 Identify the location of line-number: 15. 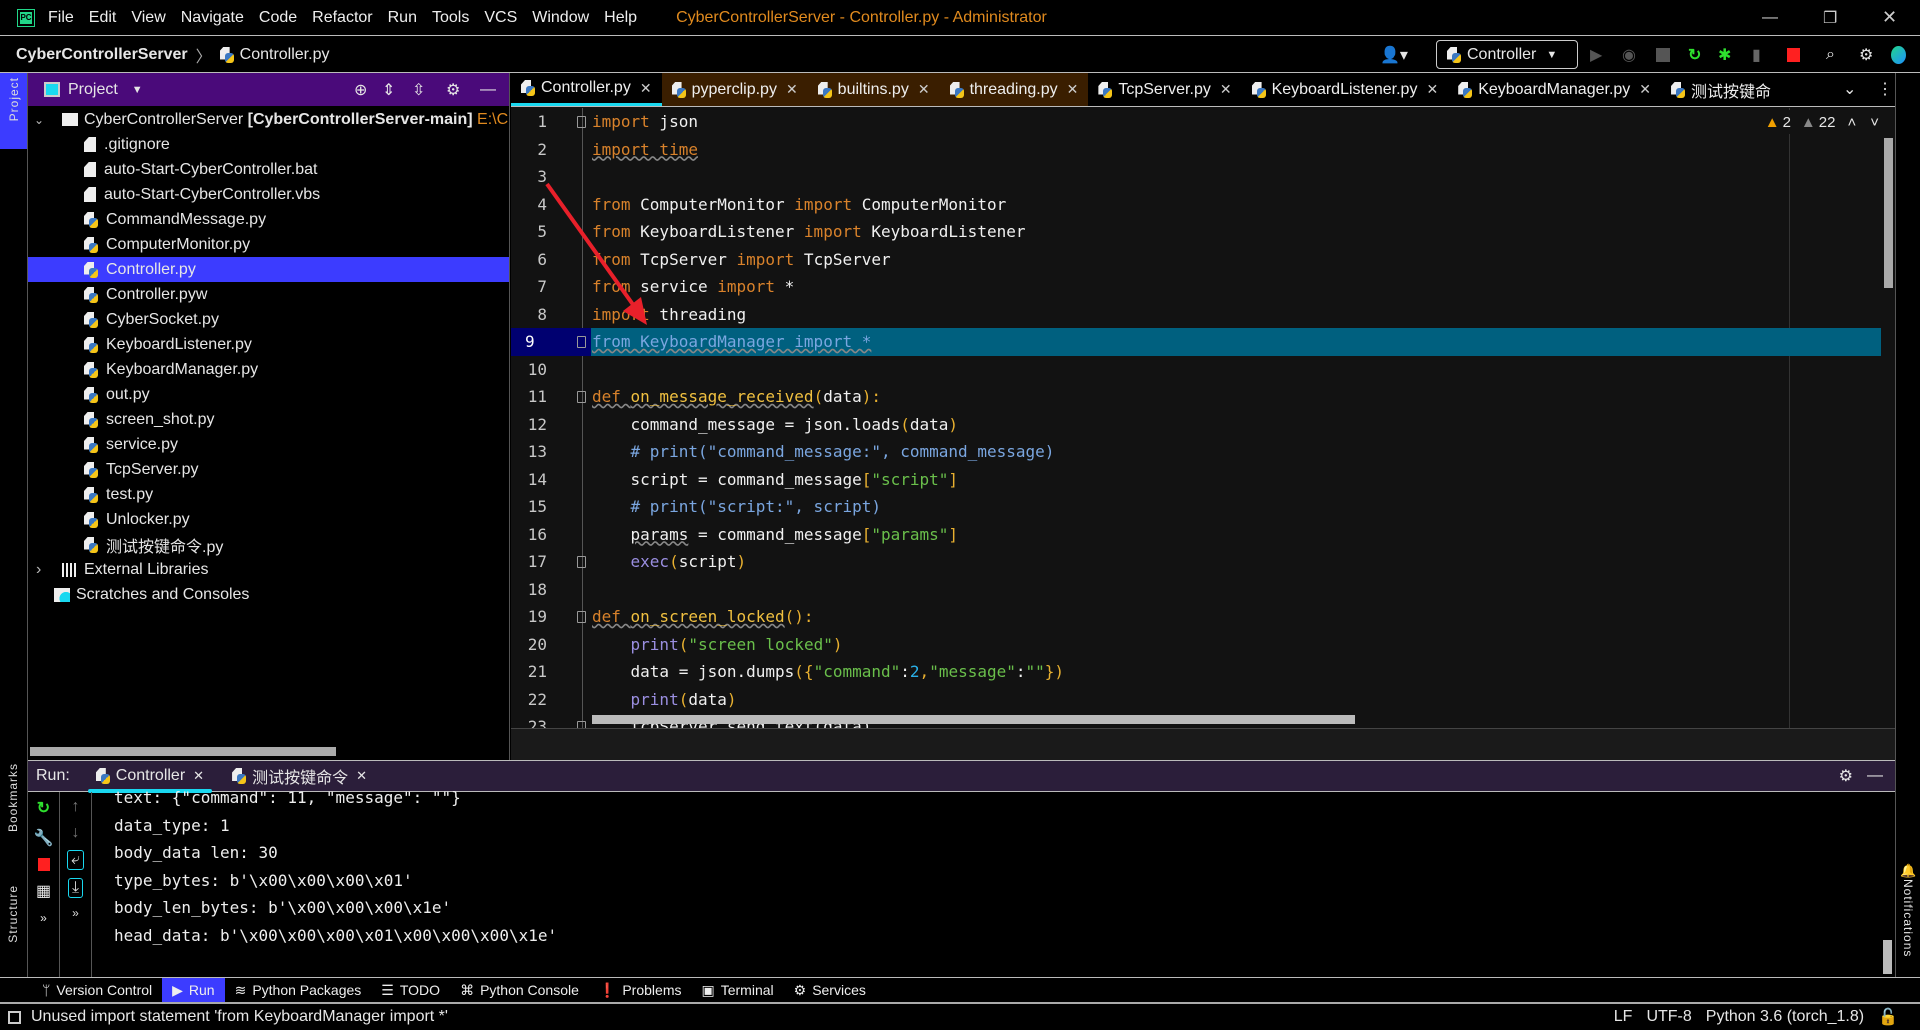
(531, 507).